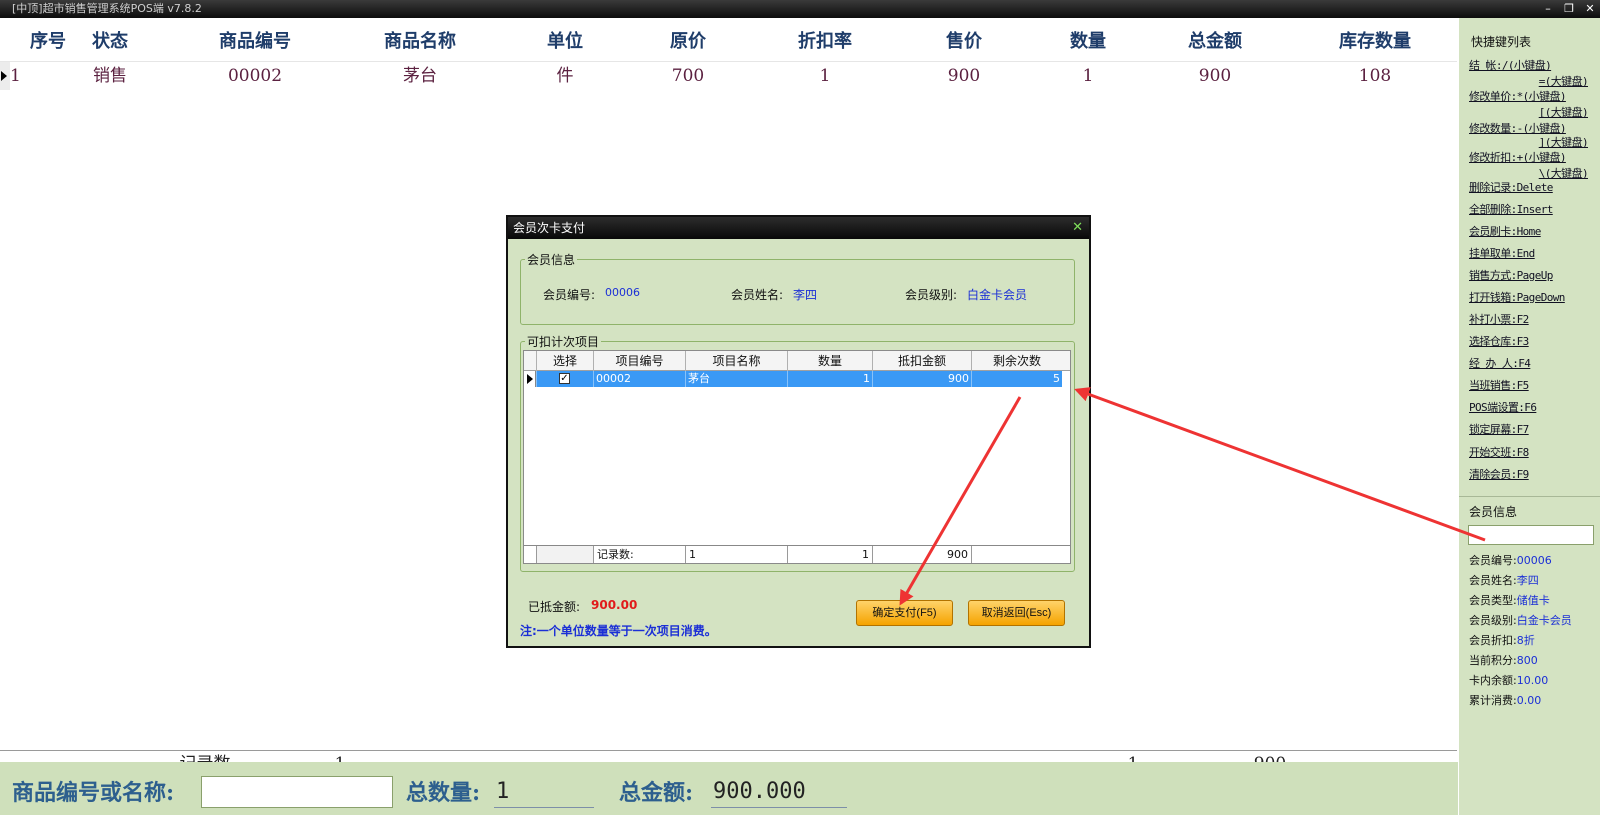 The height and width of the screenshot is (815, 1600). I want to click on window-controls: – ❐ ✕, so click(1569, 9).